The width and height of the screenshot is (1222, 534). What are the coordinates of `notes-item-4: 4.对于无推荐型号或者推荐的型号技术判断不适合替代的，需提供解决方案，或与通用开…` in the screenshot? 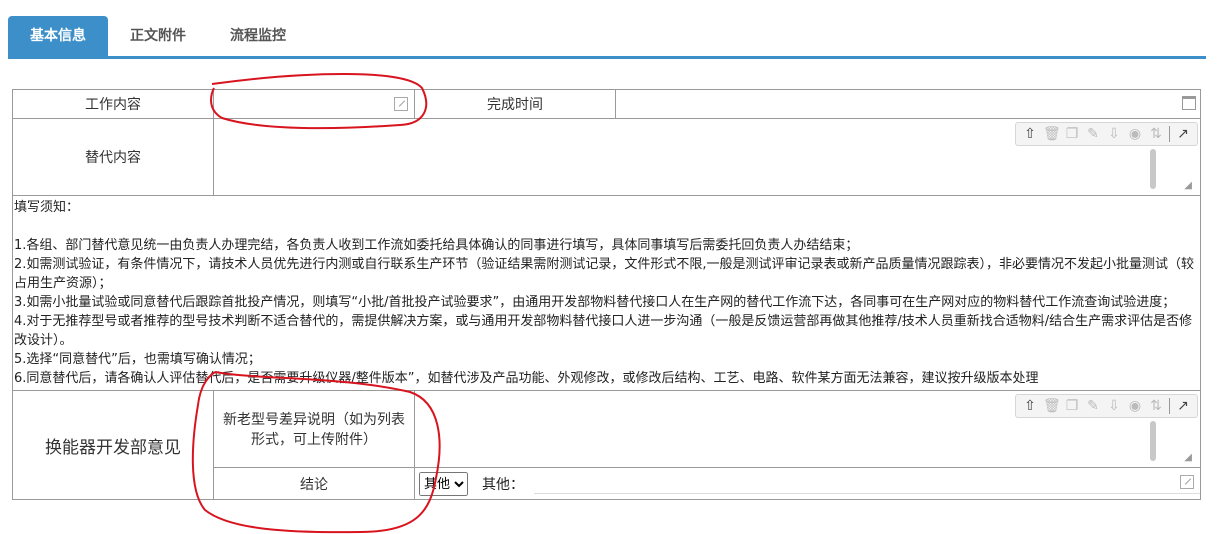 It's located at (603, 331).